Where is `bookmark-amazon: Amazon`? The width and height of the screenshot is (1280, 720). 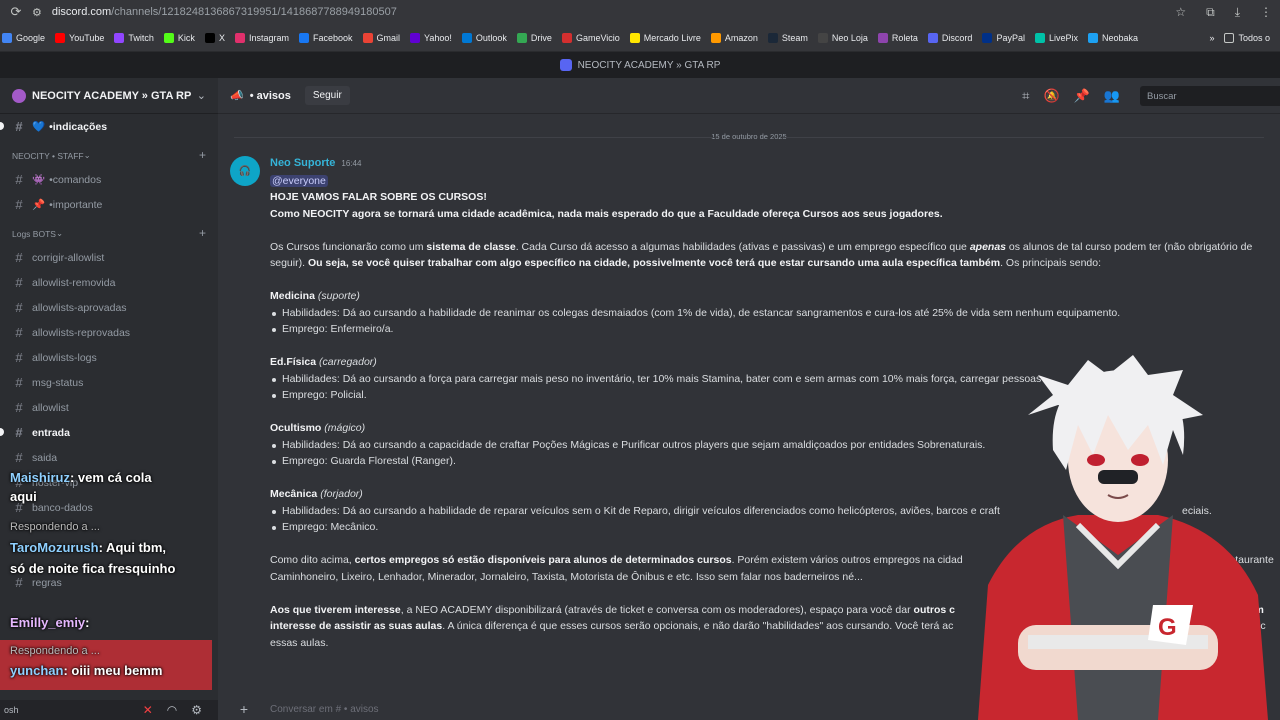 bookmark-amazon: Amazon is located at coordinates (734, 37).